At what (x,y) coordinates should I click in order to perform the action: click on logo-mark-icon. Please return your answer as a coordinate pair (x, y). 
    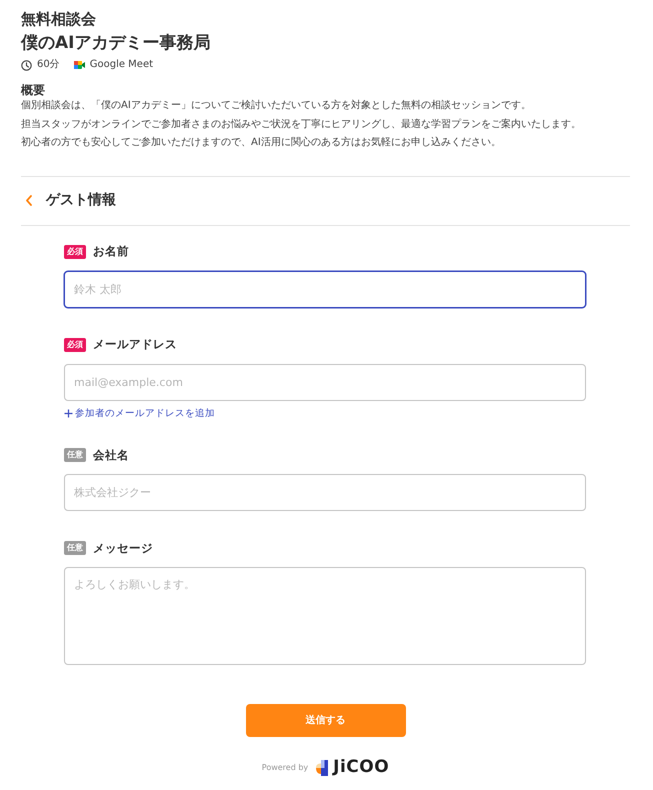
    Looking at the image, I should click on (322, 767).